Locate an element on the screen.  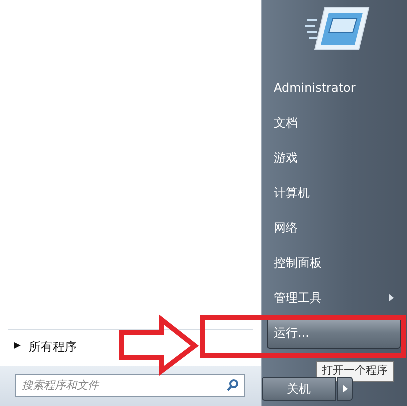
user-picture-icon is located at coordinates (338, 29).